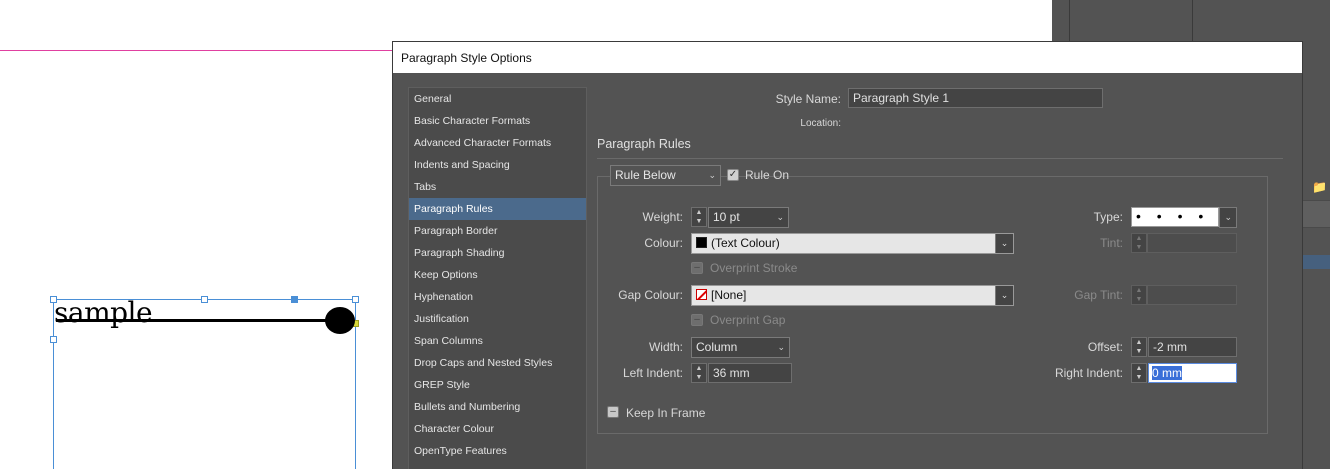  I want to click on rule-type-select: Rule Below ⌄, so click(665, 175).